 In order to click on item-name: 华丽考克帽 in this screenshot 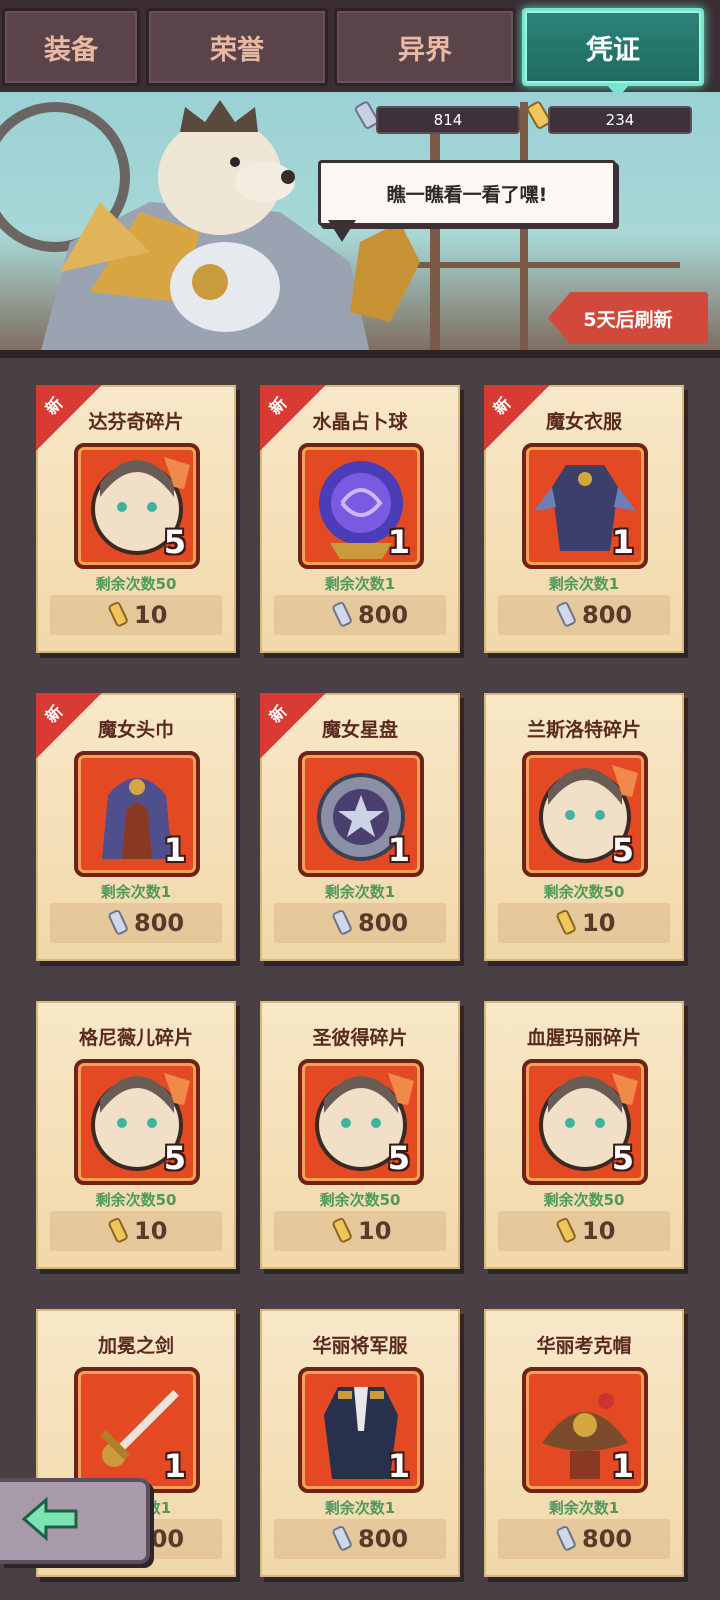, I will do `click(584, 1346)`.